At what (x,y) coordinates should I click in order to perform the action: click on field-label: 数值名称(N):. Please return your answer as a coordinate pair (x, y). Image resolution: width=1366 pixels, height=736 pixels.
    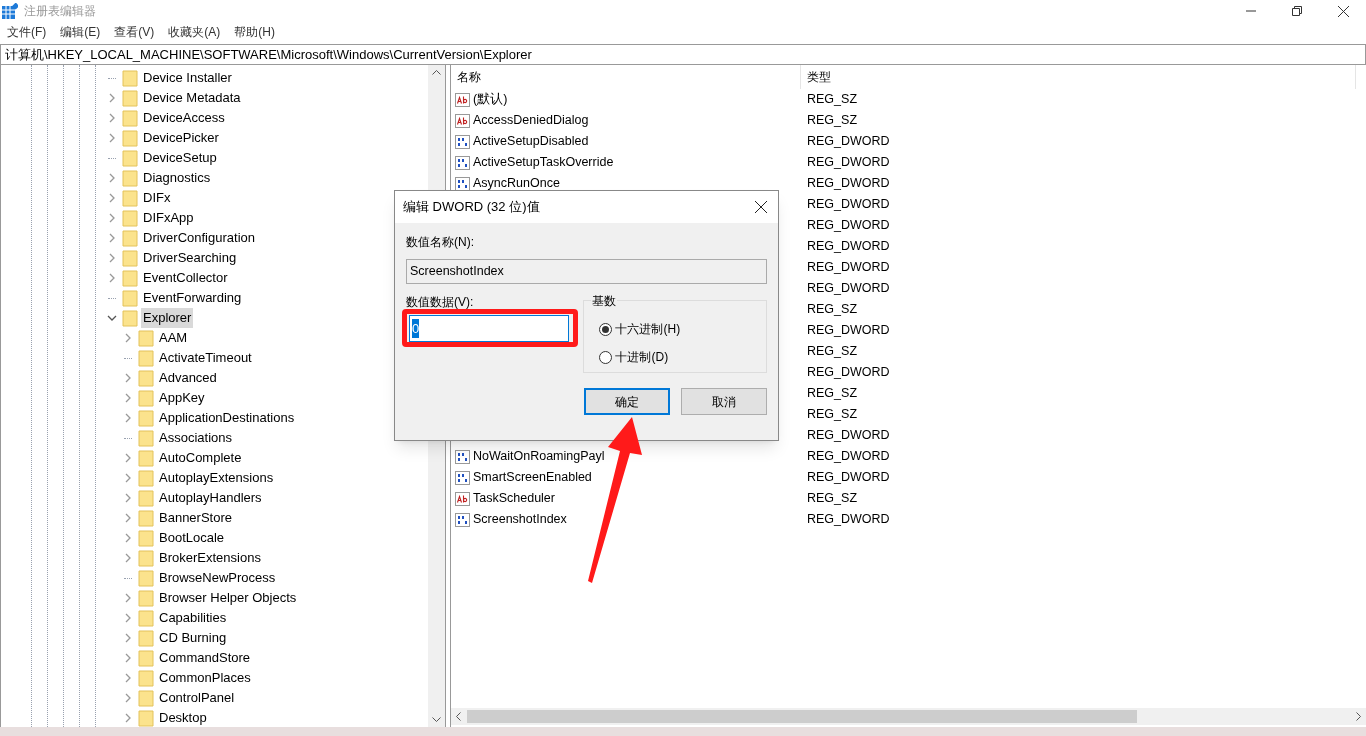
    Looking at the image, I should click on (440, 242).